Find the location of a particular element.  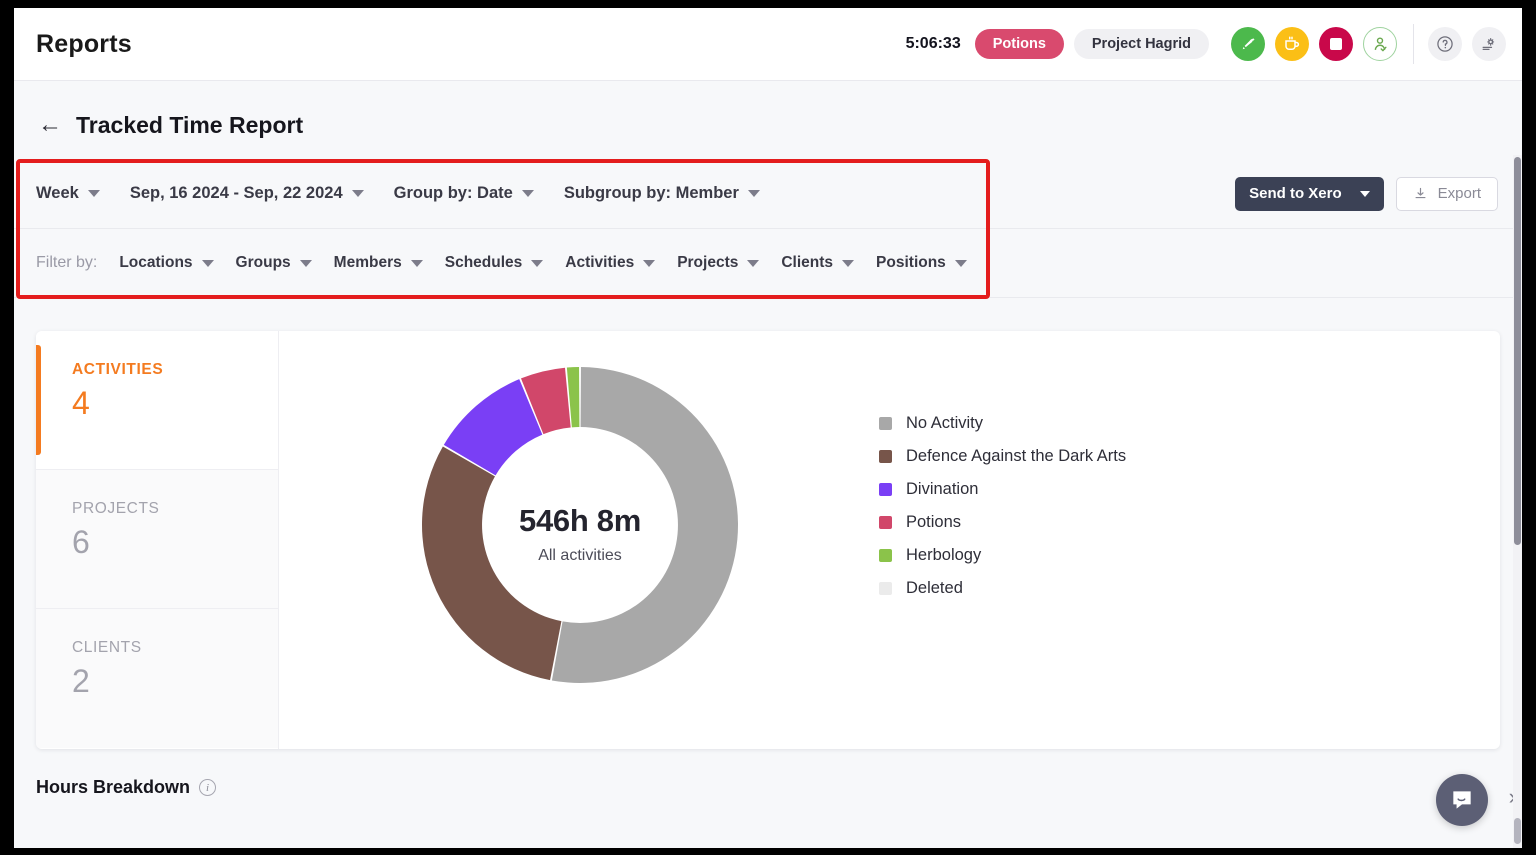

group-by-selector: Group by: Date is located at coordinates (464, 193).